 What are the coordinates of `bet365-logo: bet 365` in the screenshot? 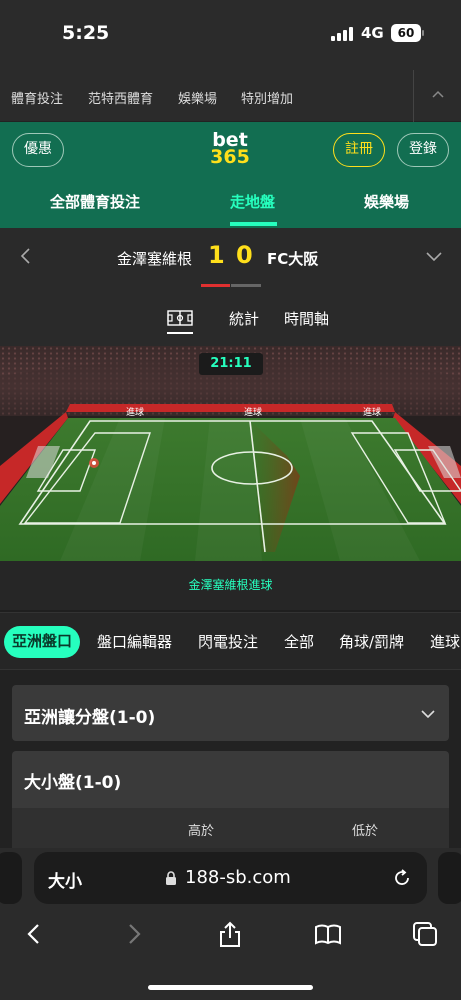 It's located at (230, 149).